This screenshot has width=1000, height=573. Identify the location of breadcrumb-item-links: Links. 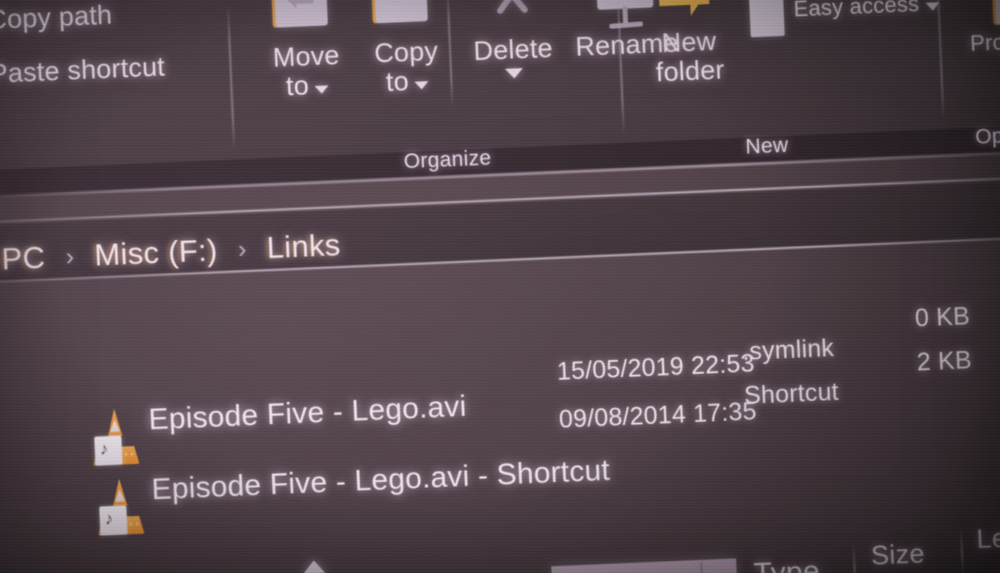
(303, 246).